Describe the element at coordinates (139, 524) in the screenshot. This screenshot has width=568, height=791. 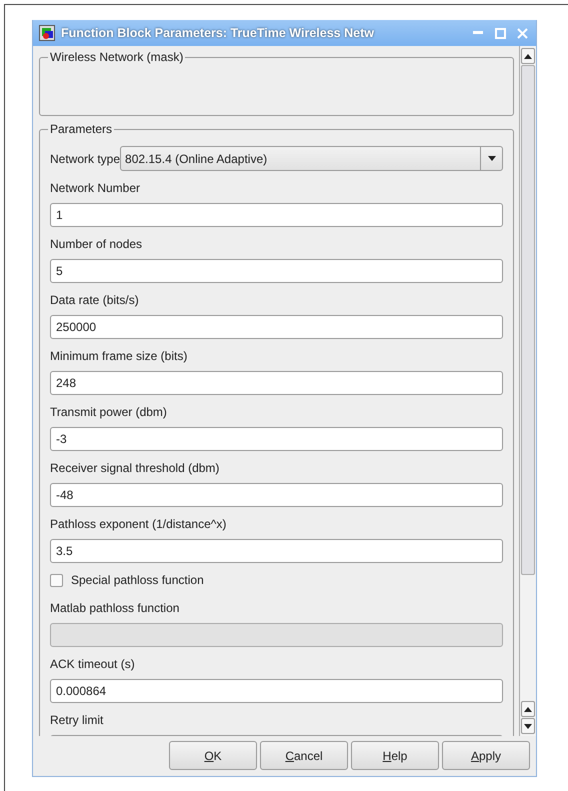
I see `field-label: Pathloss exponent (1/distance^x)` at that location.